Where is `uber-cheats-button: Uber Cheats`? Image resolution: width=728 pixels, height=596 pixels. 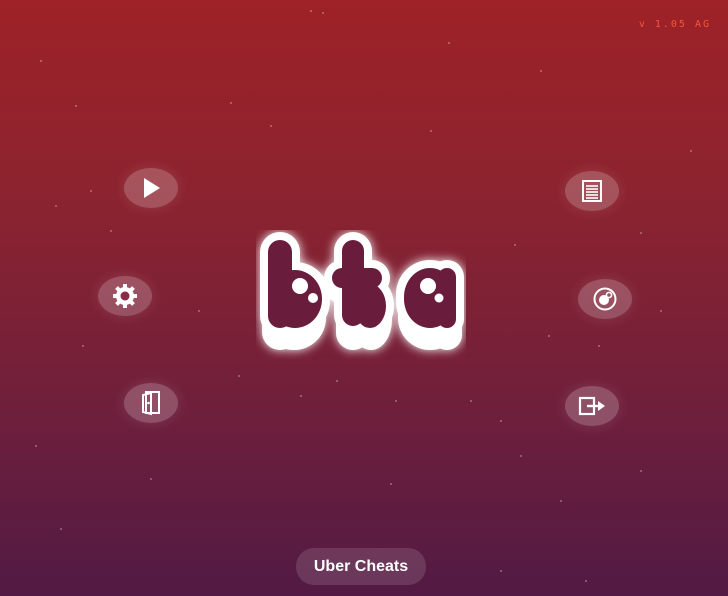 uber-cheats-button: Uber Cheats is located at coordinates (361, 566).